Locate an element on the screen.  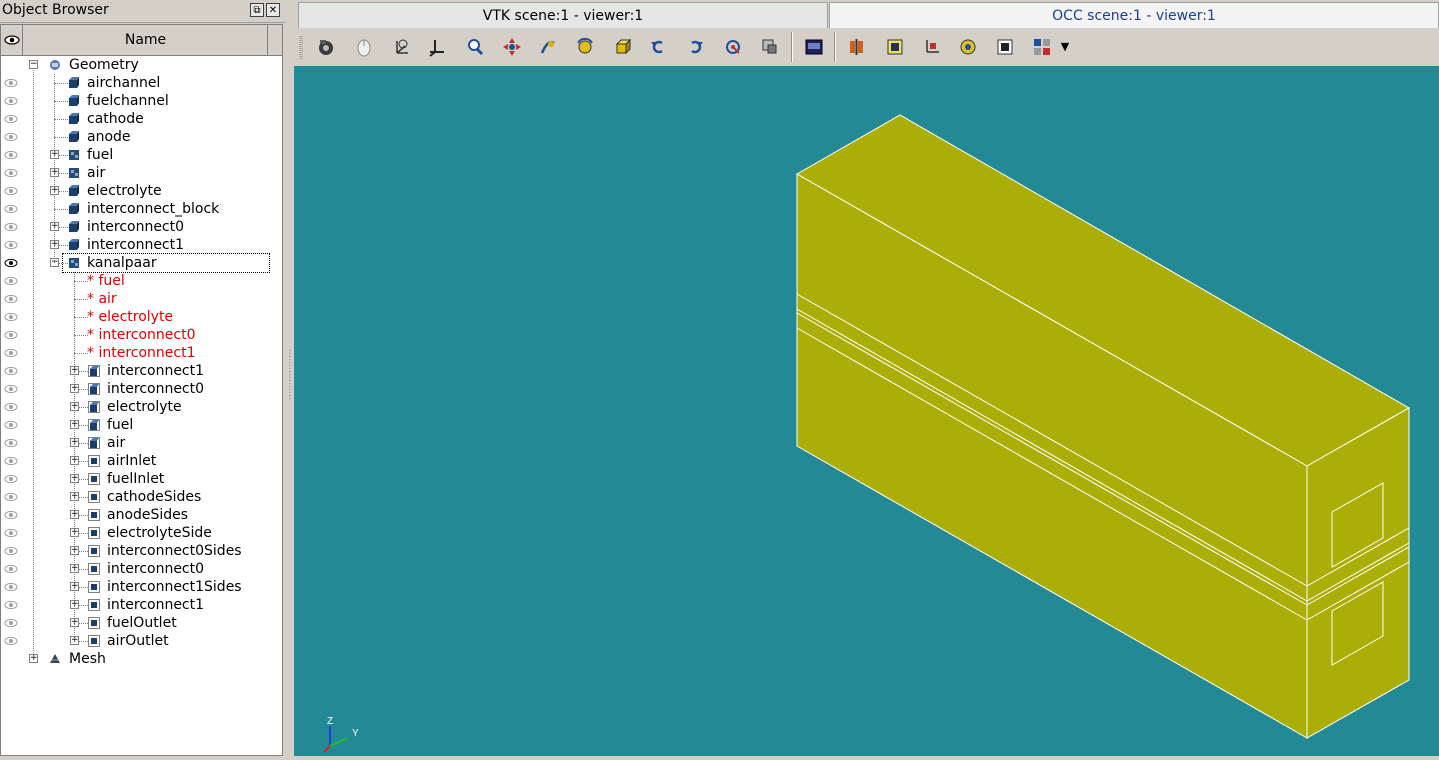
scaling-icon is located at coordinates (1005, 47).